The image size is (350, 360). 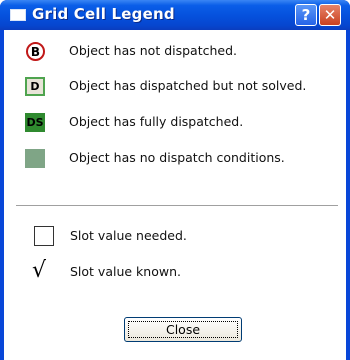 I want to click on legend-row-no-conditions: Object has no dispatch conditions., so click(x=175, y=159).